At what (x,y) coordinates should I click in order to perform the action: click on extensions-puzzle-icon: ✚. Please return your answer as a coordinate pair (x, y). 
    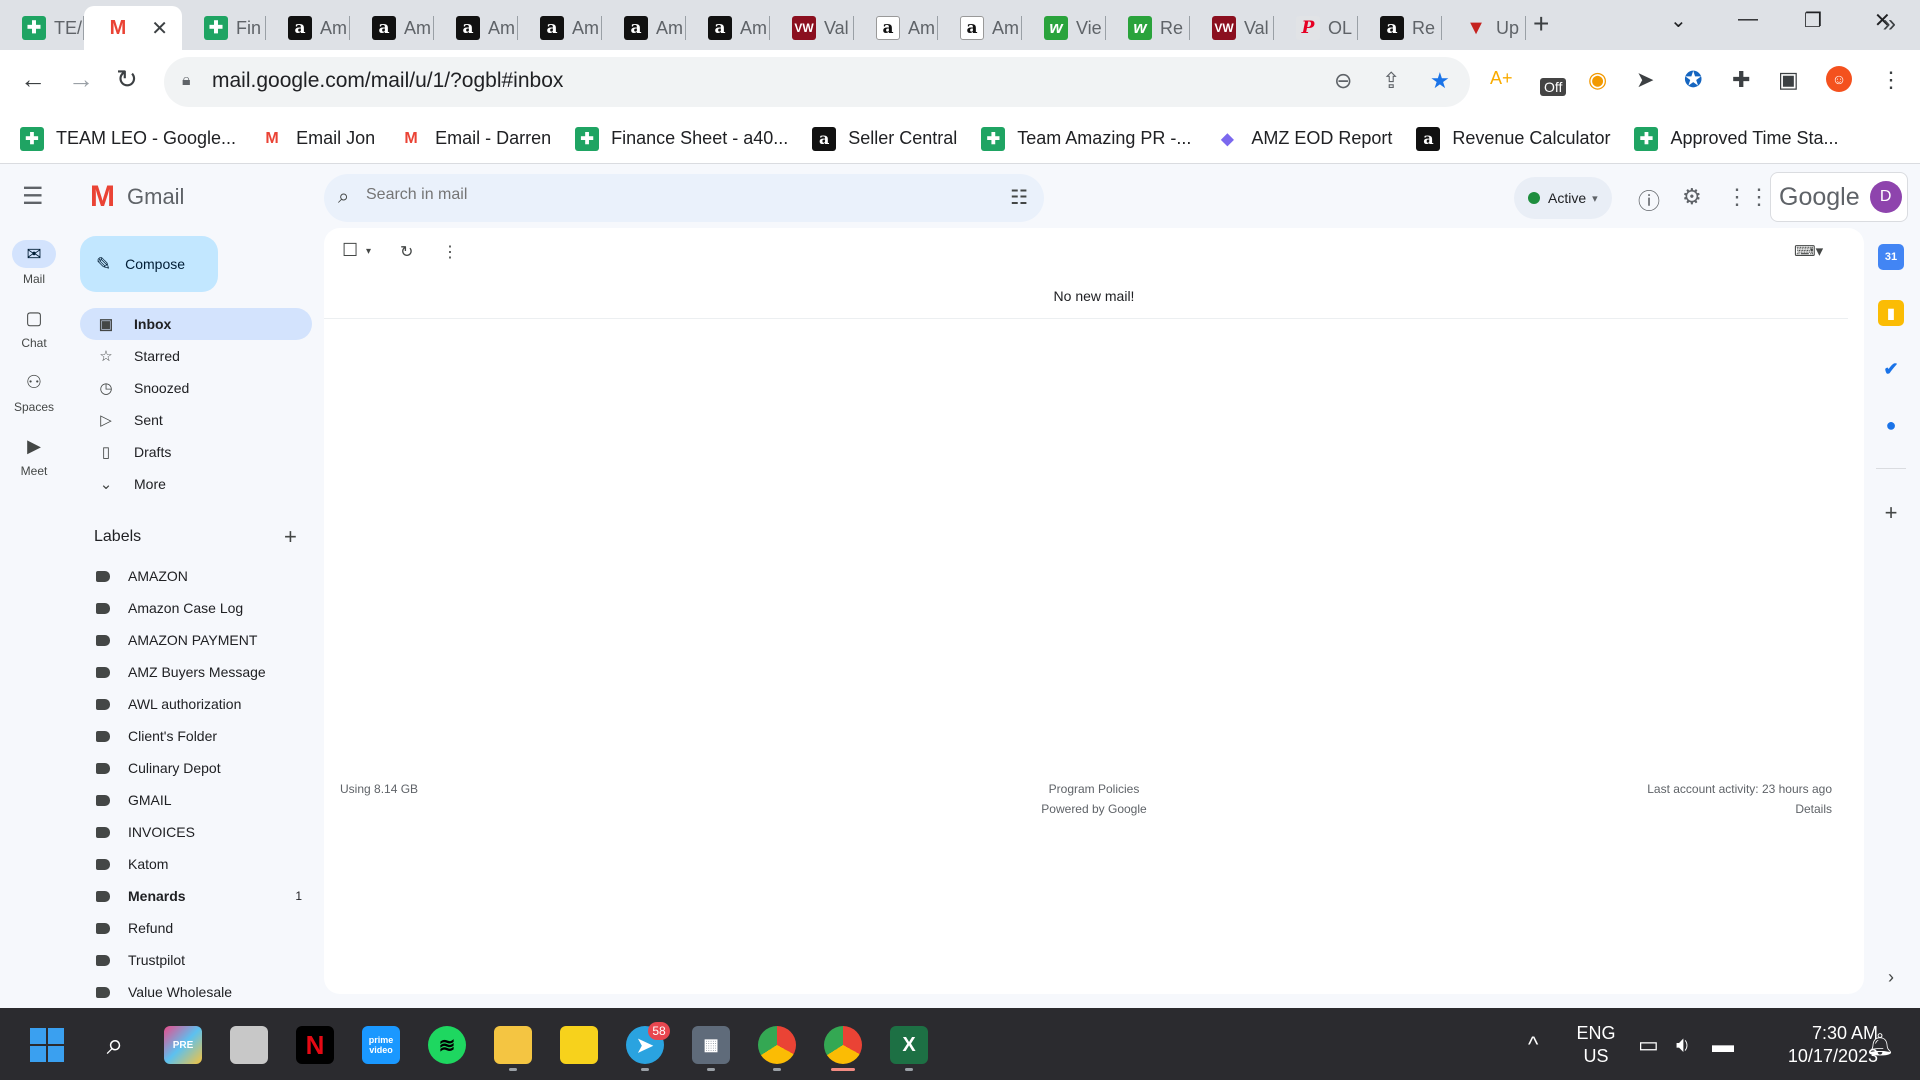
    Looking at the image, I should click on (1741, 80).